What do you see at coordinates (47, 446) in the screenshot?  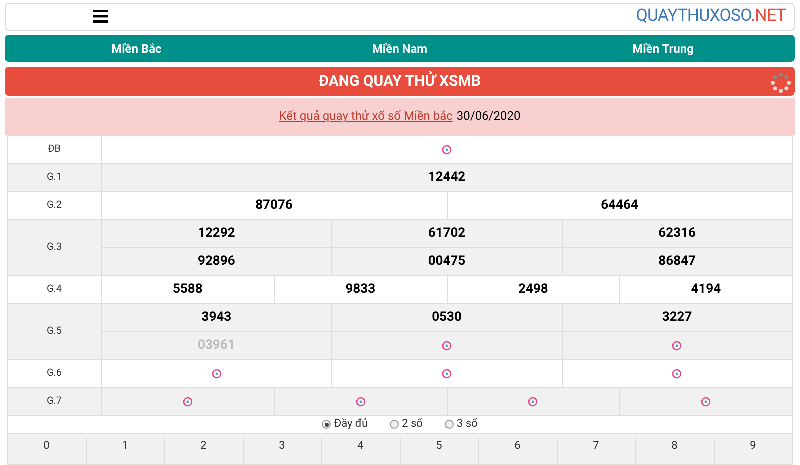 I see `digit-header: 0` at bounding box center [47, 446].